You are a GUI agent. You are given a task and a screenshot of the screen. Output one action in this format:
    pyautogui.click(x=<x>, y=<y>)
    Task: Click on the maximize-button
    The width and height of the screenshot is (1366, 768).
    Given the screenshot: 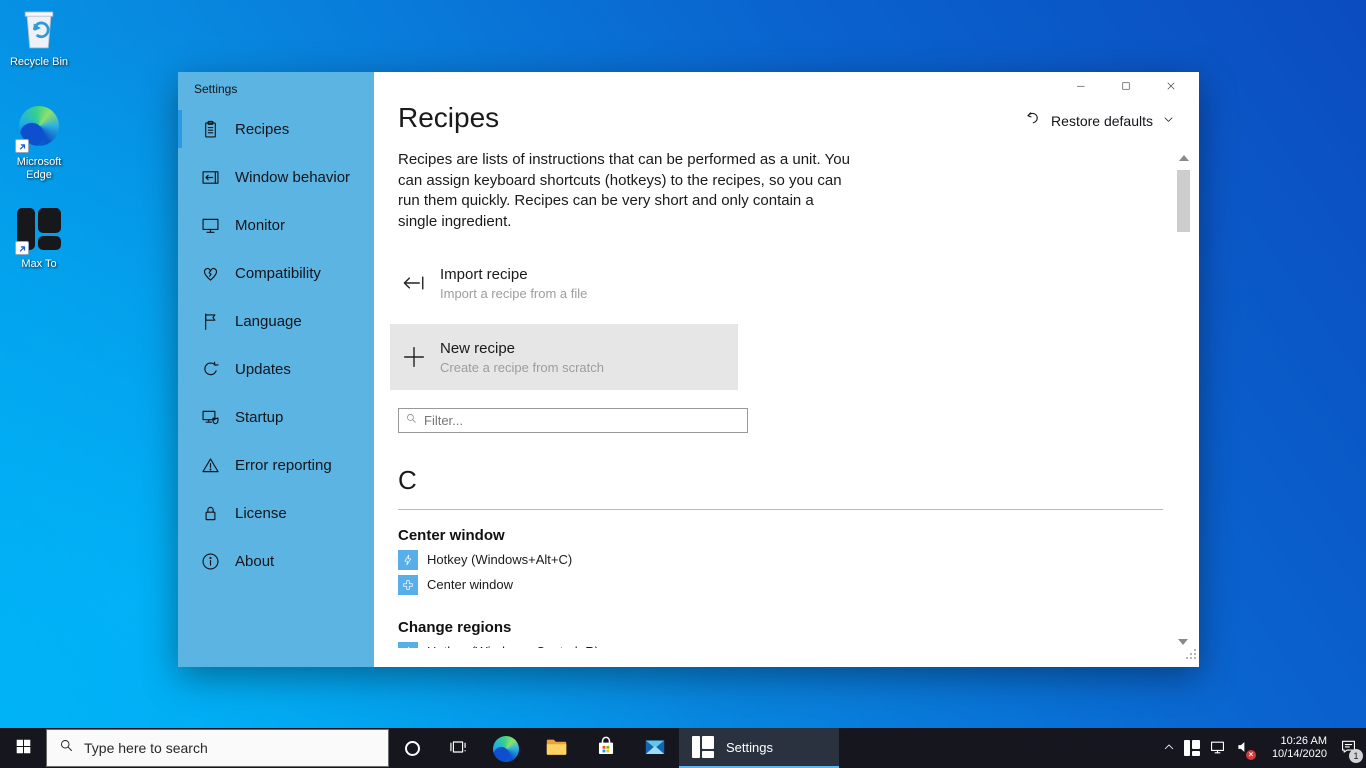 What is the action you would take?
    pyautogui.click(x=1125, y=87)
    